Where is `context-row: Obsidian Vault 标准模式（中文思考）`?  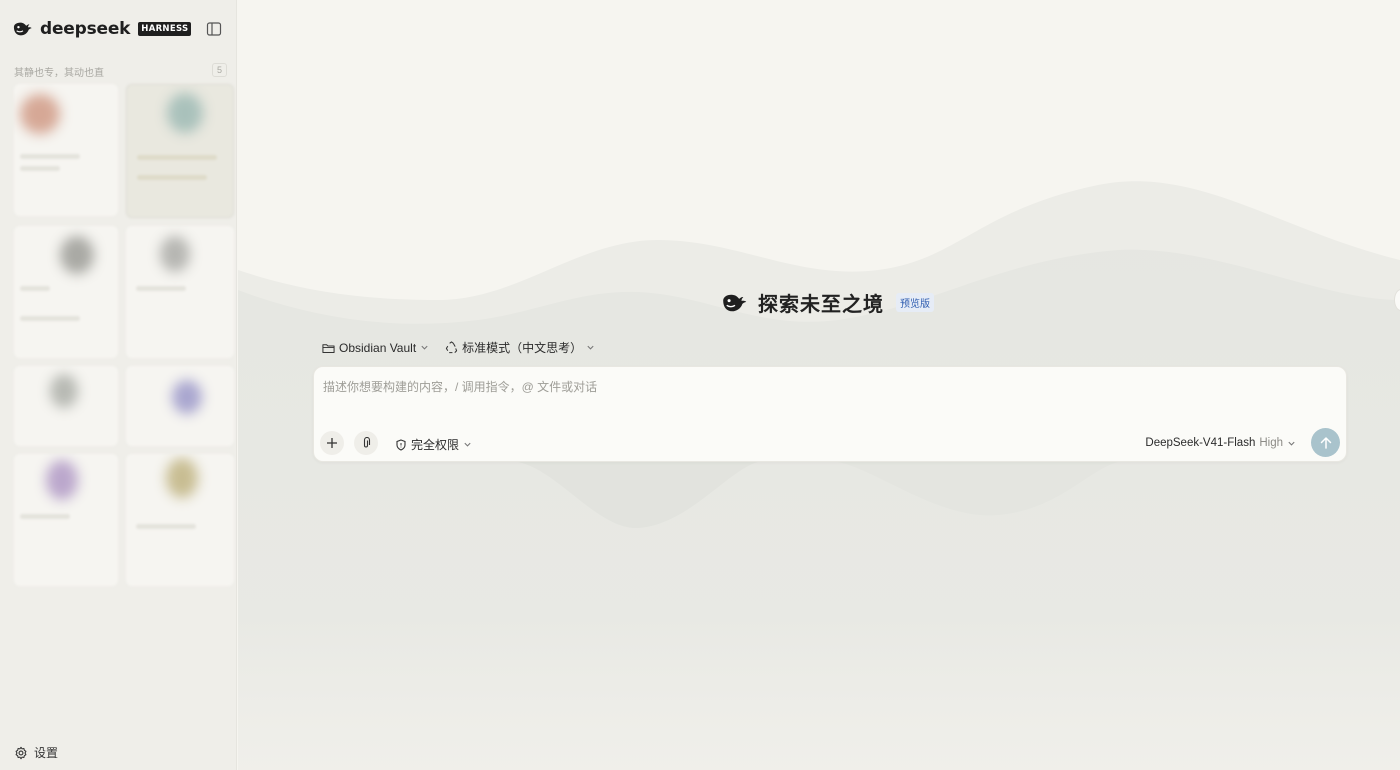 context-row: Obsidian Vault 标准模式（中文思考） is located at coordinates (458, 347).